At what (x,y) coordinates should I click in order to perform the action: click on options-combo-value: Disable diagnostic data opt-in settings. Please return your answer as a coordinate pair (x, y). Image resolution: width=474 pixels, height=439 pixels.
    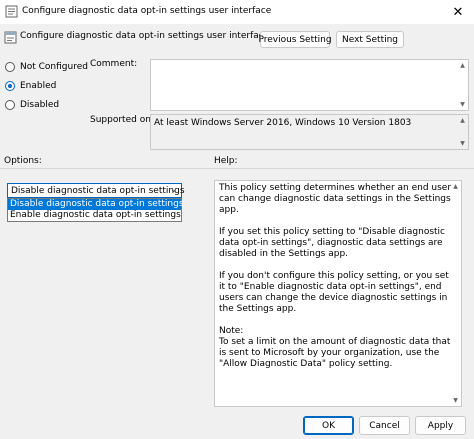
    Looking at the image, I should click on (98, 190).